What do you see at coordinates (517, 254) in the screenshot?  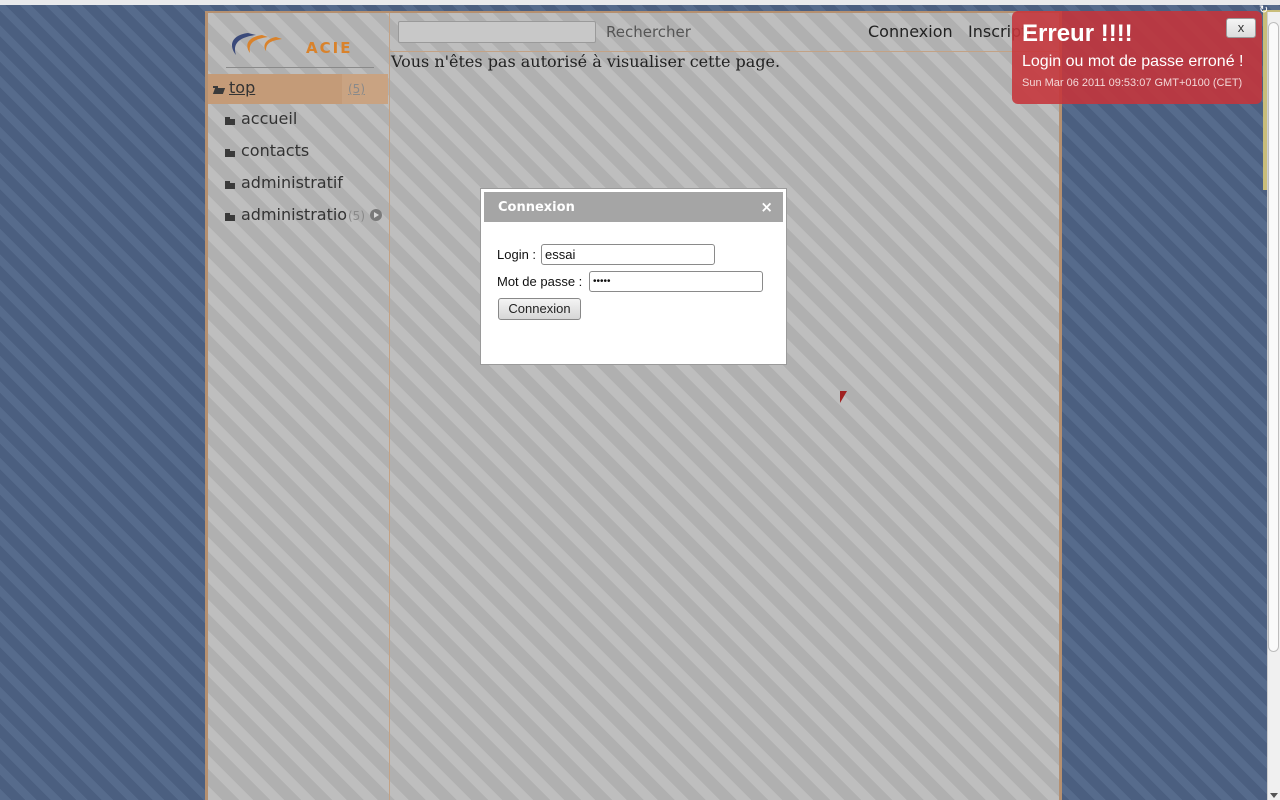 I see `login-label: Login :` at bounding box center [517, 254].